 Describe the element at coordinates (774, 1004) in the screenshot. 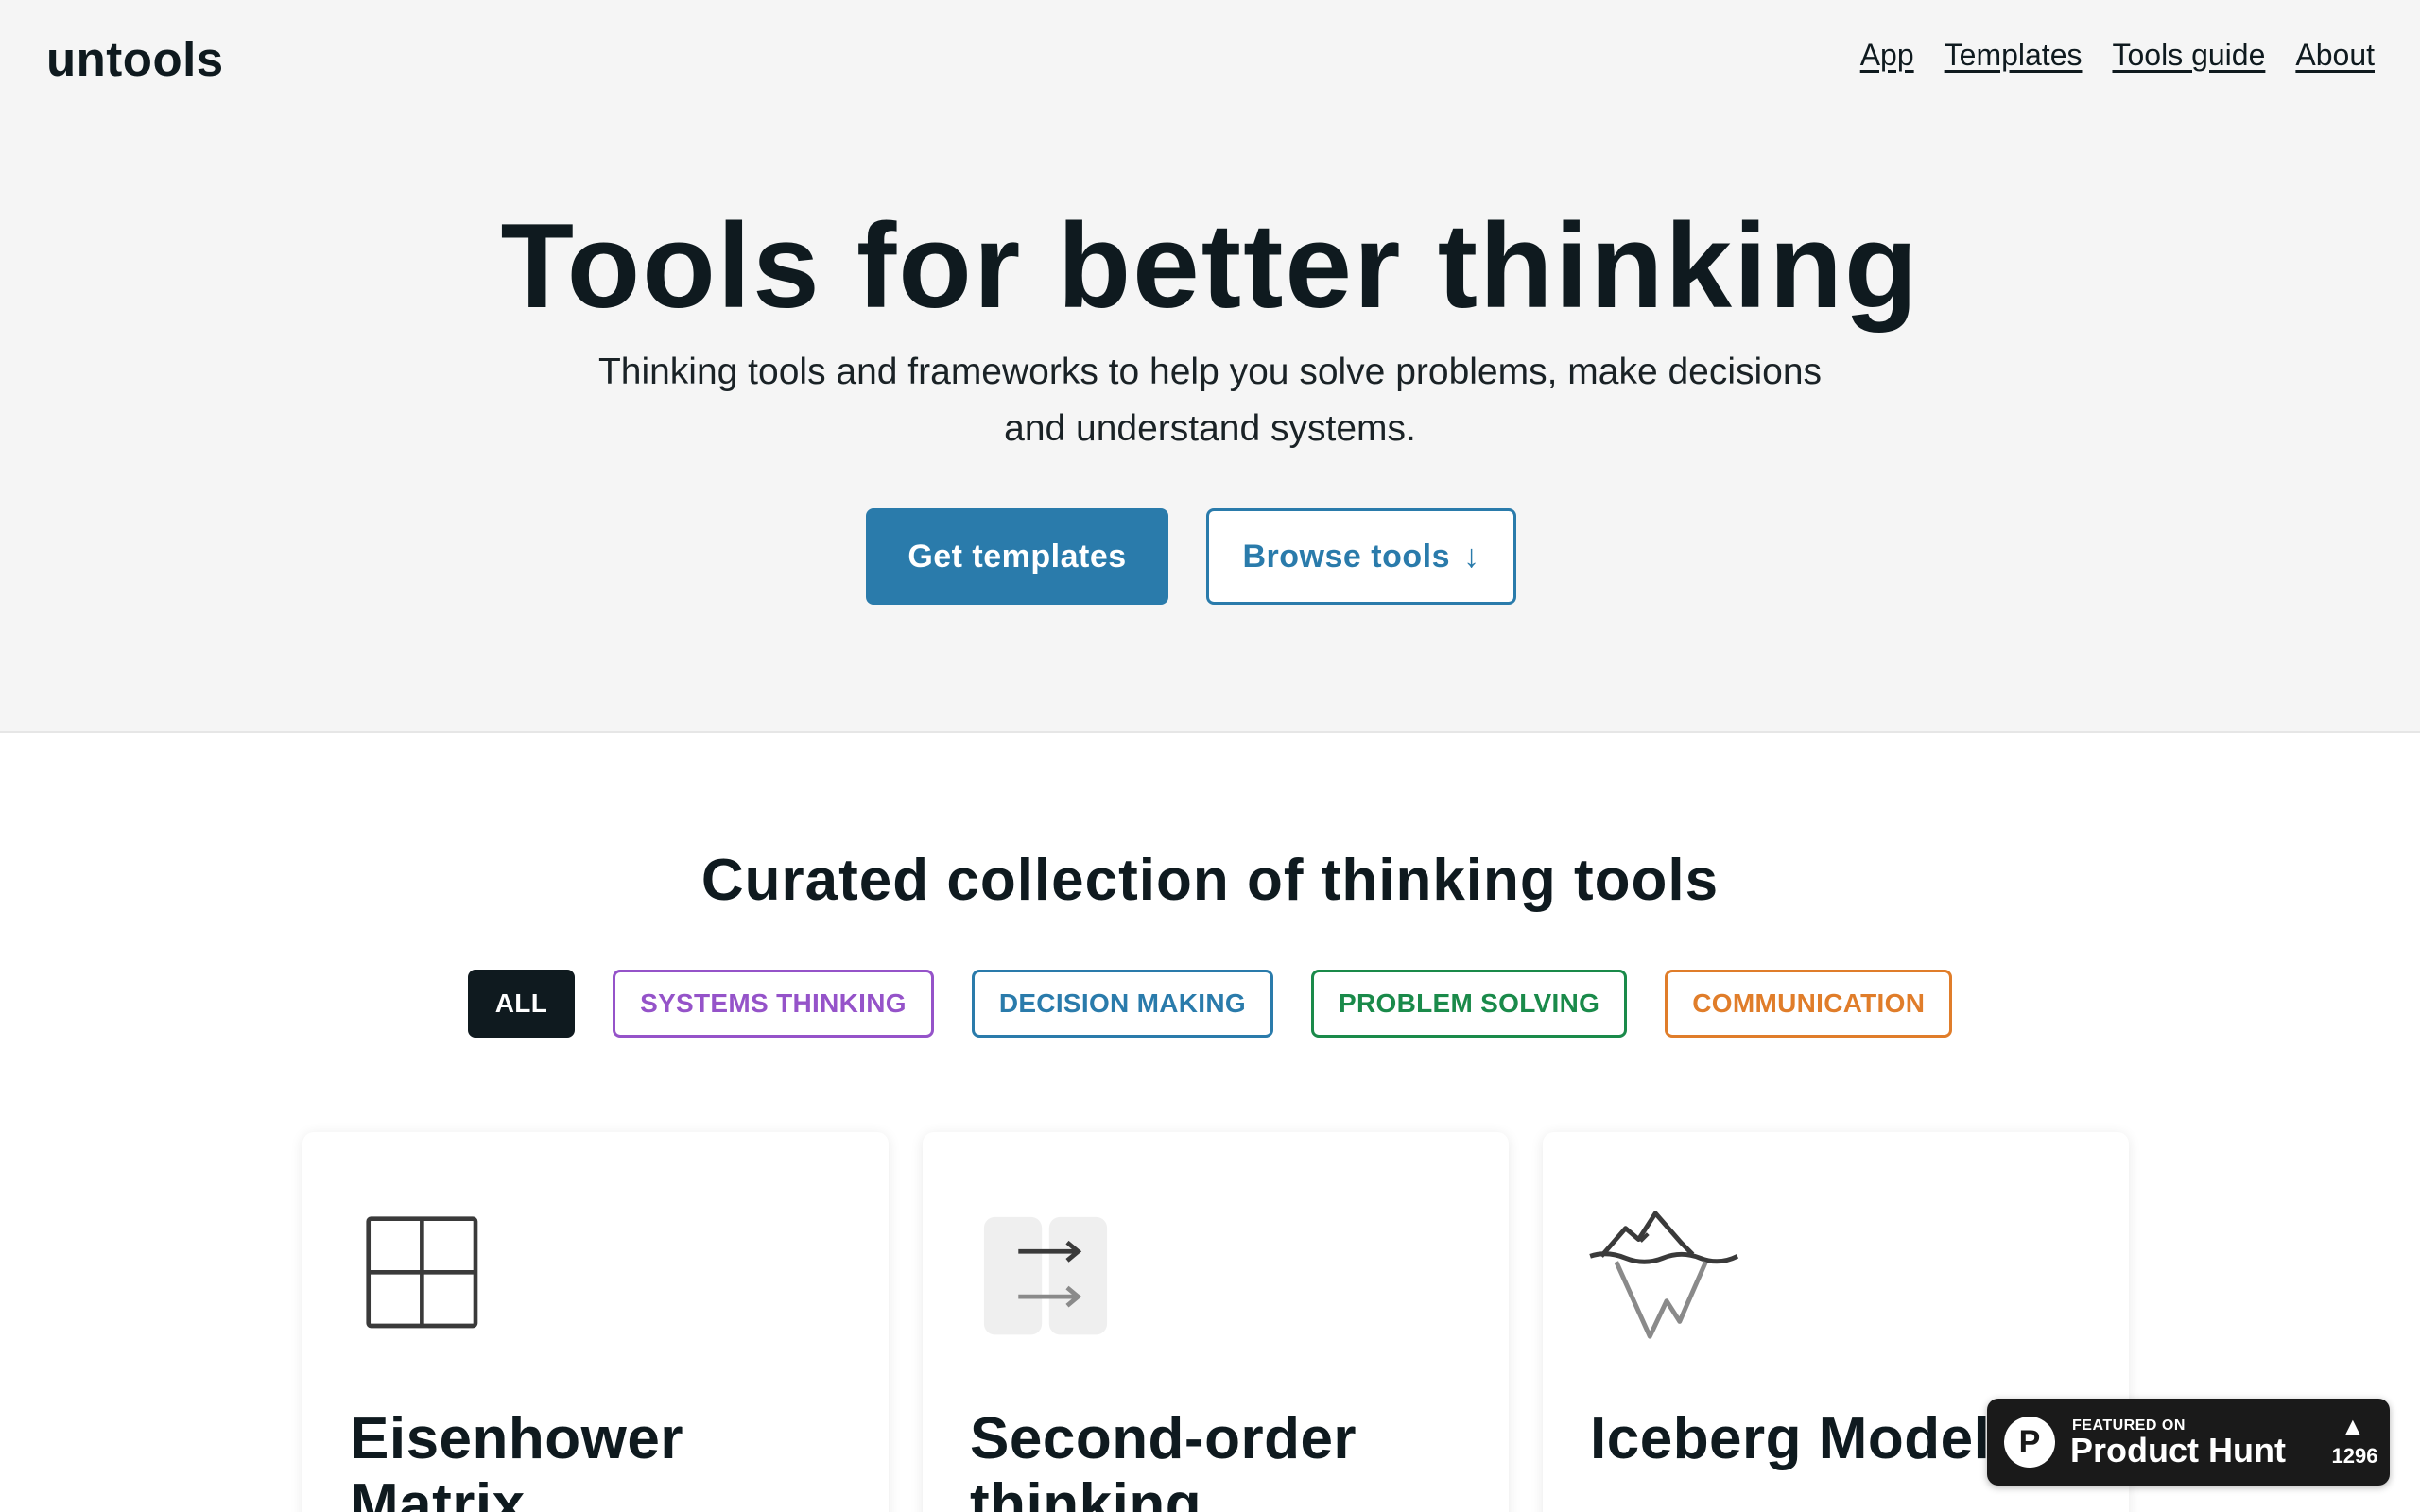

I see `filter-systems-thinking: SYSTEMS THINKING` at that location.